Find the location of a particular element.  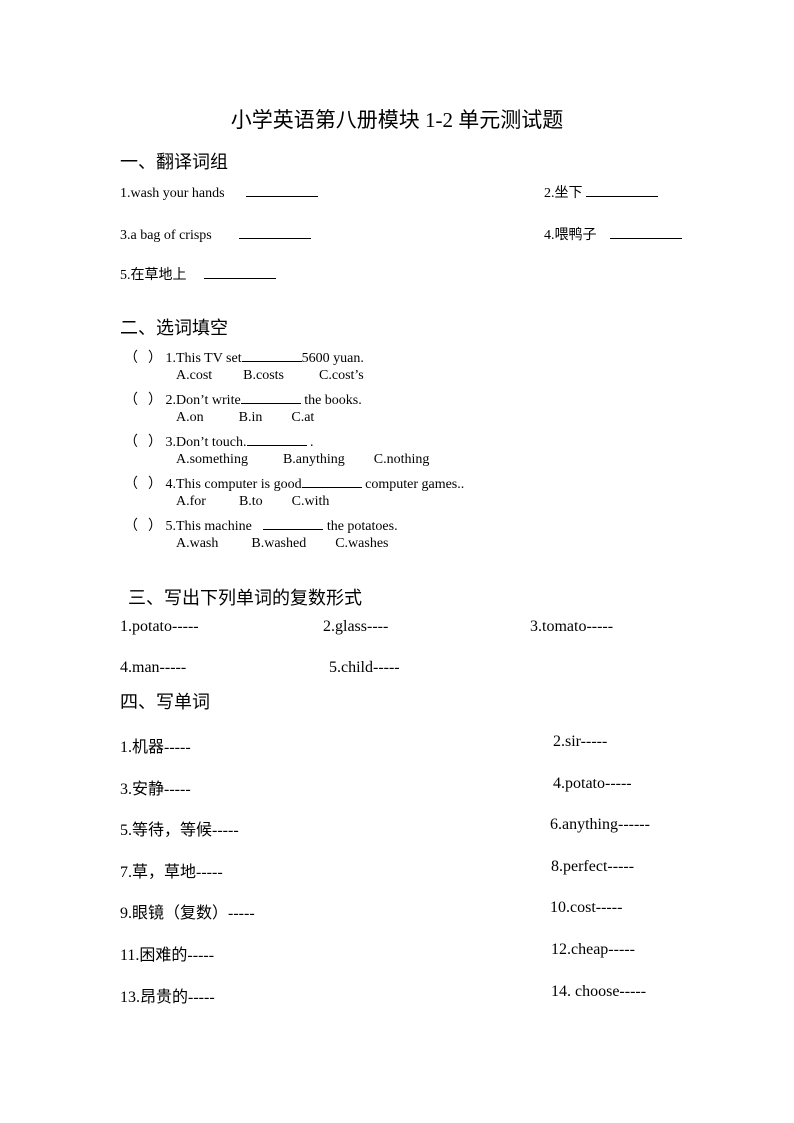

word-item-3: 3.安静----- is located at coordinates (155, 789).